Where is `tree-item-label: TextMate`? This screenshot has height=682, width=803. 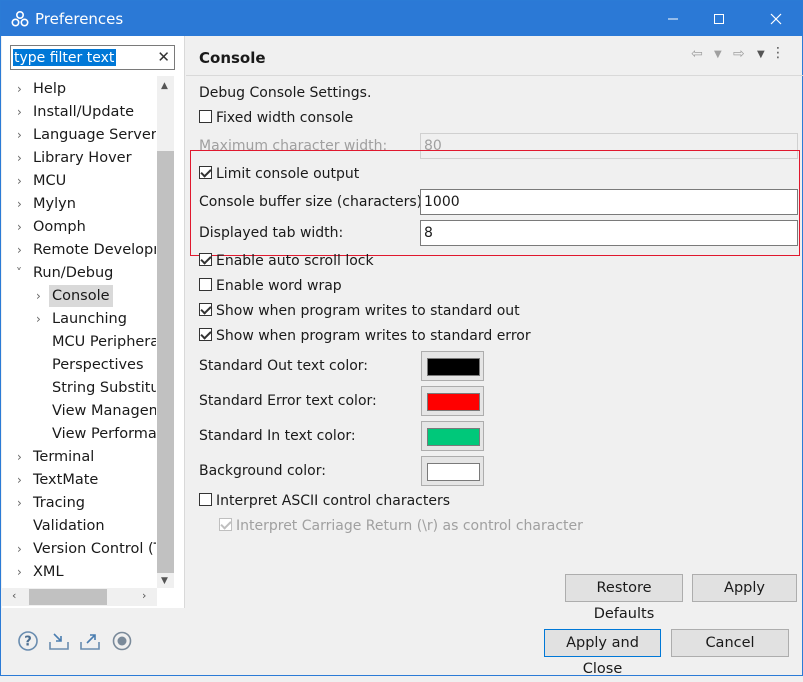 tree-item-label: TextMate is located at coordinates (66, 480).